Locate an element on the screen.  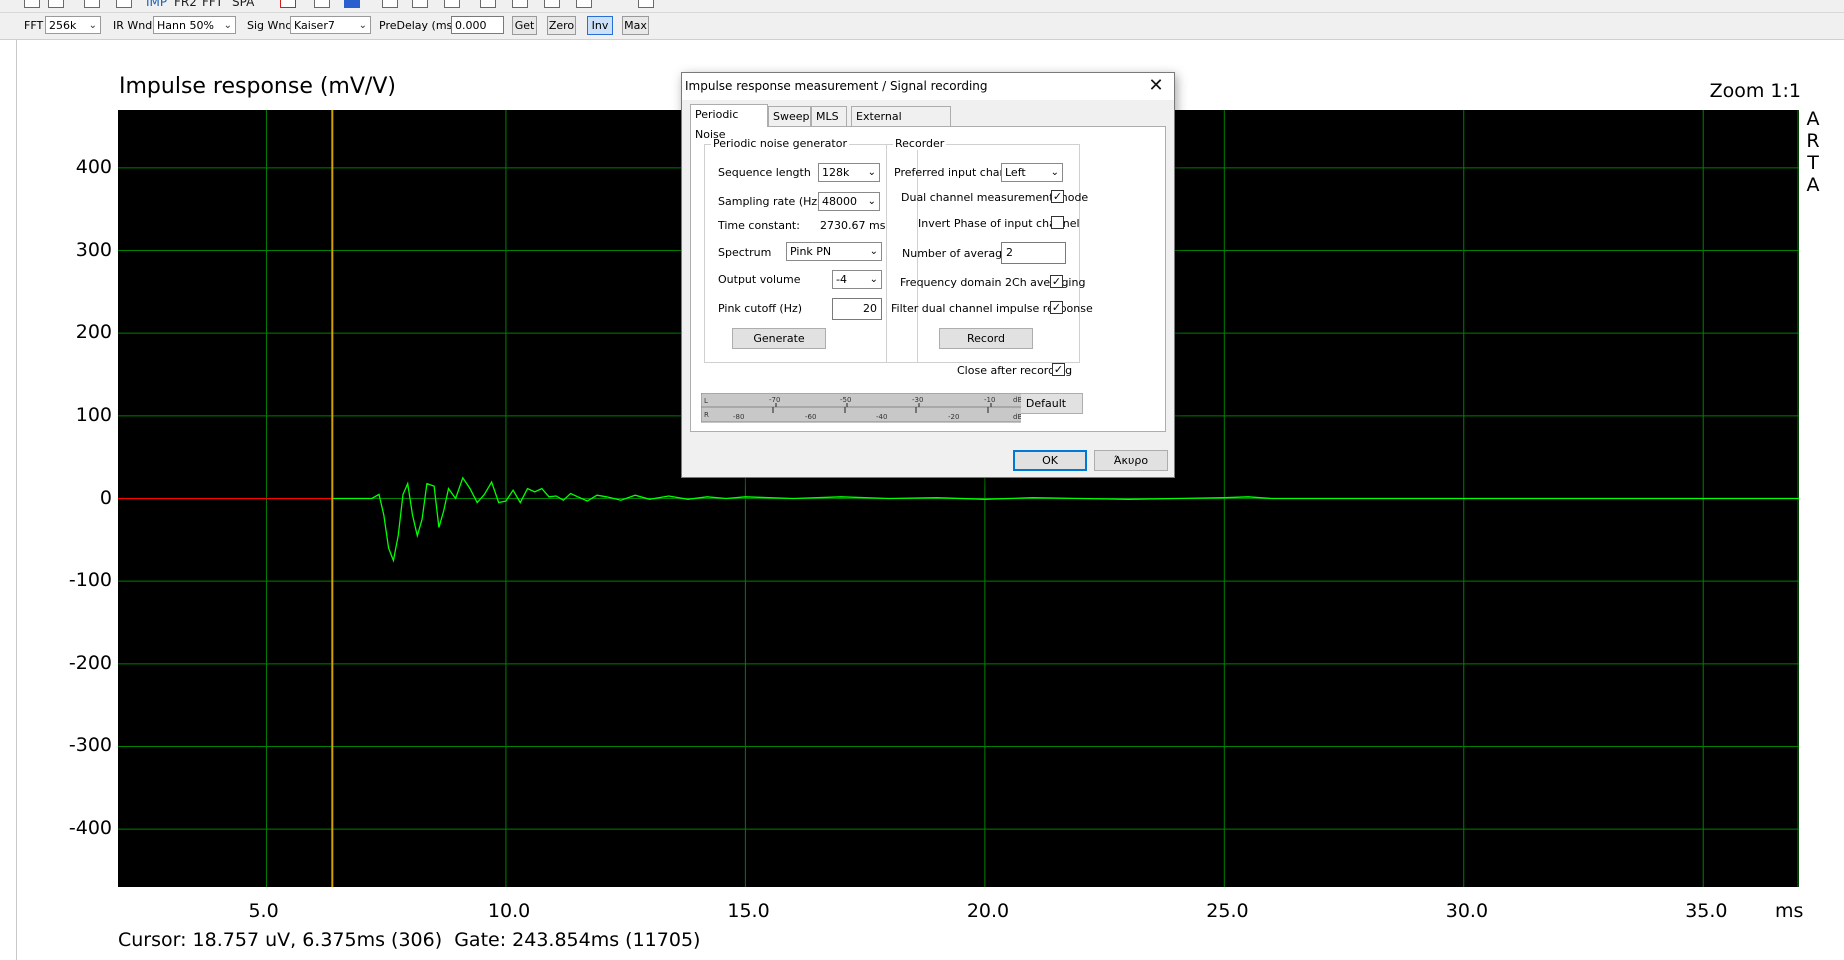
overlay-delete-icon is located at coordinates (452, 4).